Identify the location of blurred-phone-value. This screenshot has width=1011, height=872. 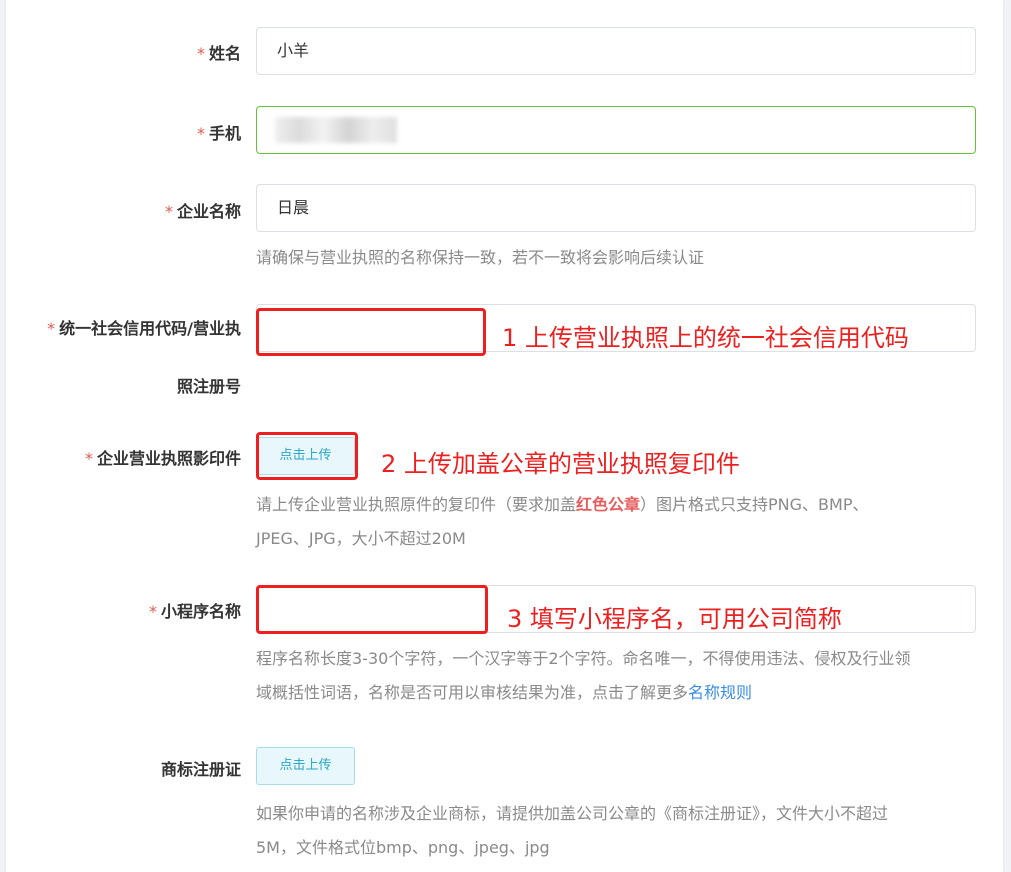
(336, 130).